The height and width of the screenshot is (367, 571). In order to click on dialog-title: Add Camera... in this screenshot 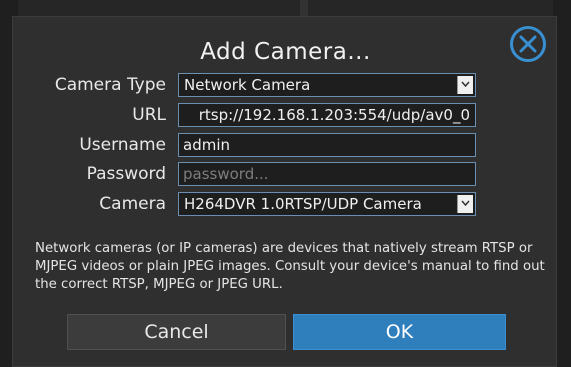, I will do `click(285, 52)`.